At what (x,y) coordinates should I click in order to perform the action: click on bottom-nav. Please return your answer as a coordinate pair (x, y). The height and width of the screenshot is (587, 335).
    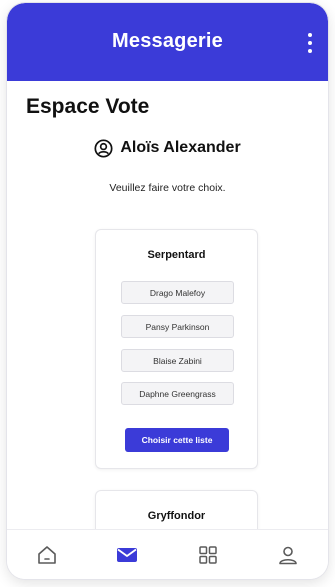
    Looking at the image, I should click on (167, 554).